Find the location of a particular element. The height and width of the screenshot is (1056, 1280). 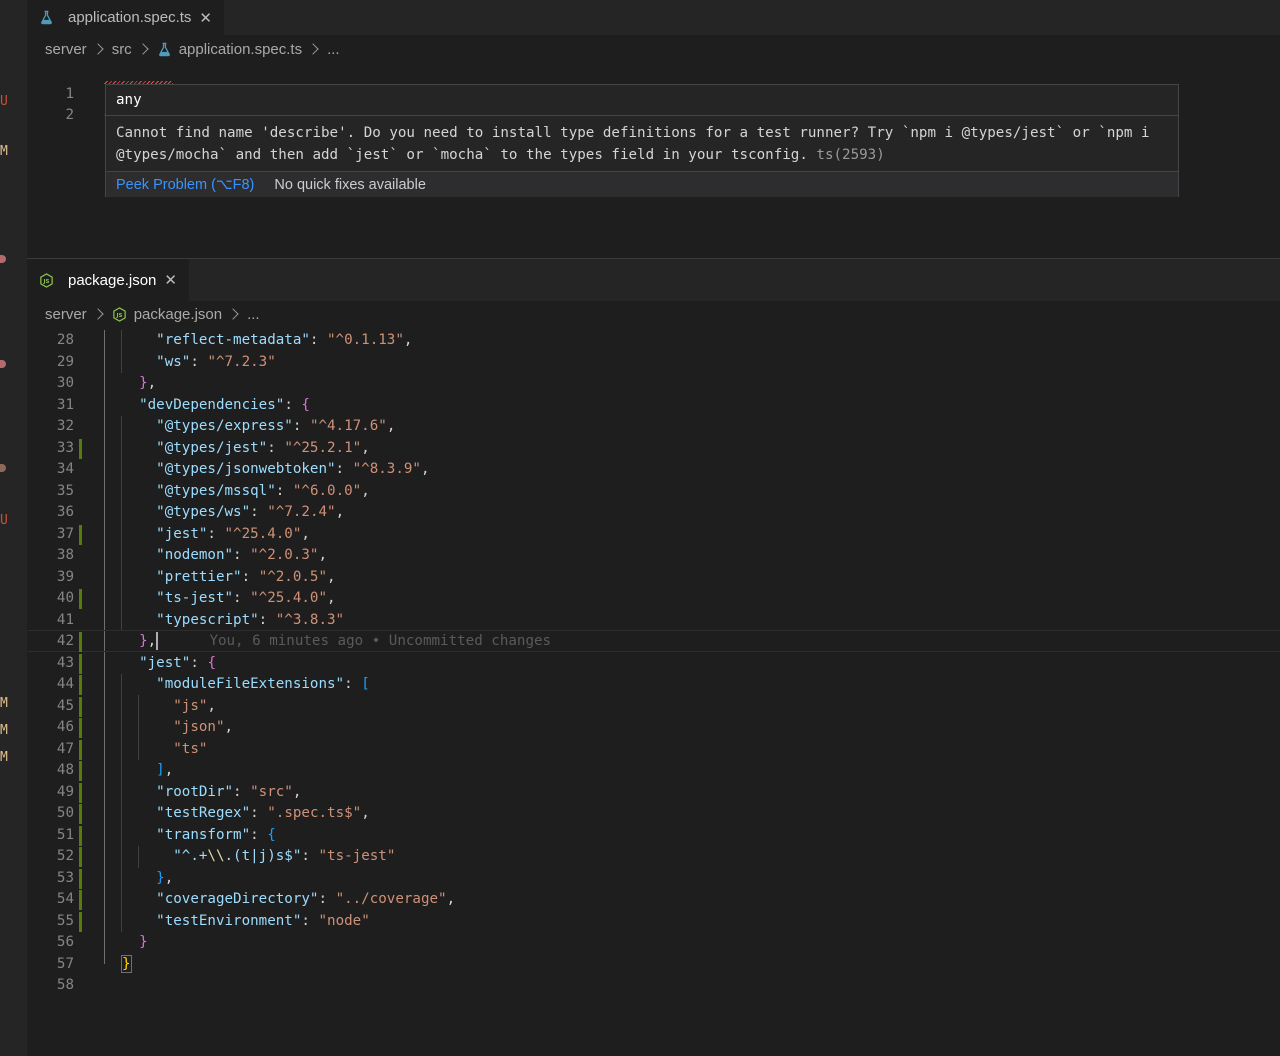

line-number: 44 is located at coordinates (65, 684).